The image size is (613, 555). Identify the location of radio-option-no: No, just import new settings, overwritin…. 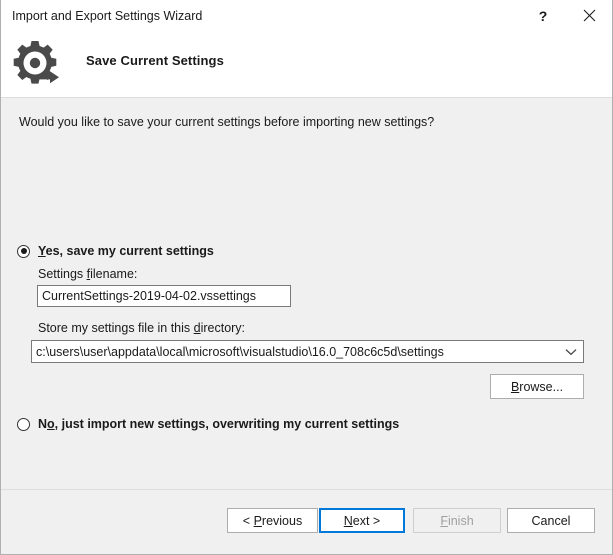
(208, 424).